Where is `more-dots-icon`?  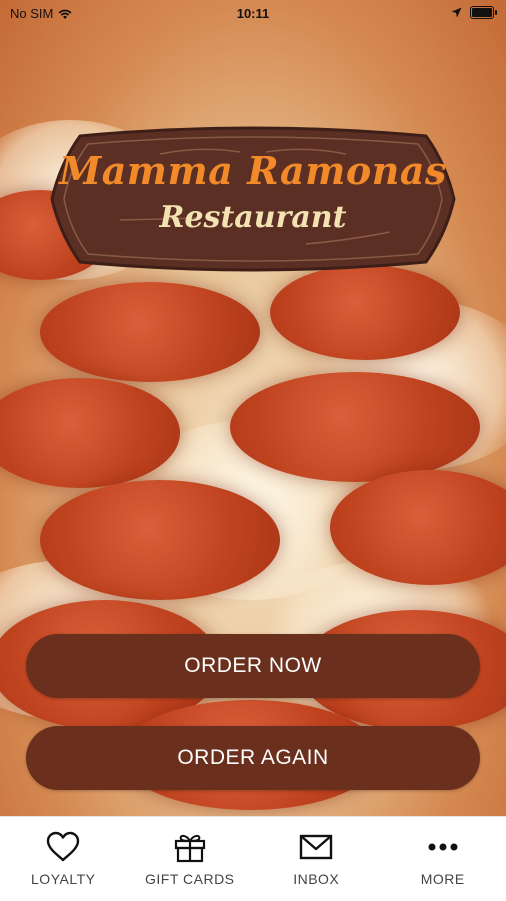 more-dots-icon is located at coordinates (443, 847).